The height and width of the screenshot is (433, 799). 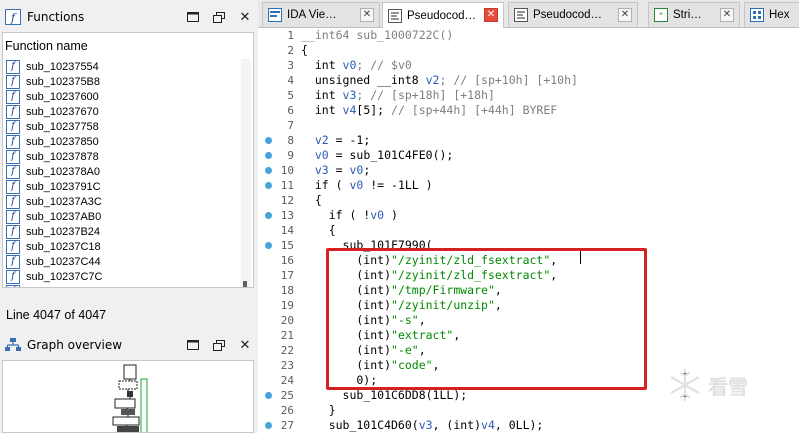 I want to click on line-number: 1, so click(x=290, y=35).